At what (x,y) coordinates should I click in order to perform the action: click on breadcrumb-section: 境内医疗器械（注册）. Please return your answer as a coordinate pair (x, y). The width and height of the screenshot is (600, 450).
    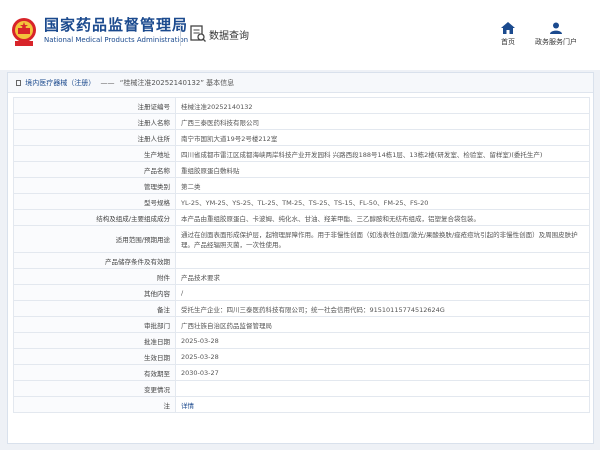
    Looking at the image, I should click on (60, 83).